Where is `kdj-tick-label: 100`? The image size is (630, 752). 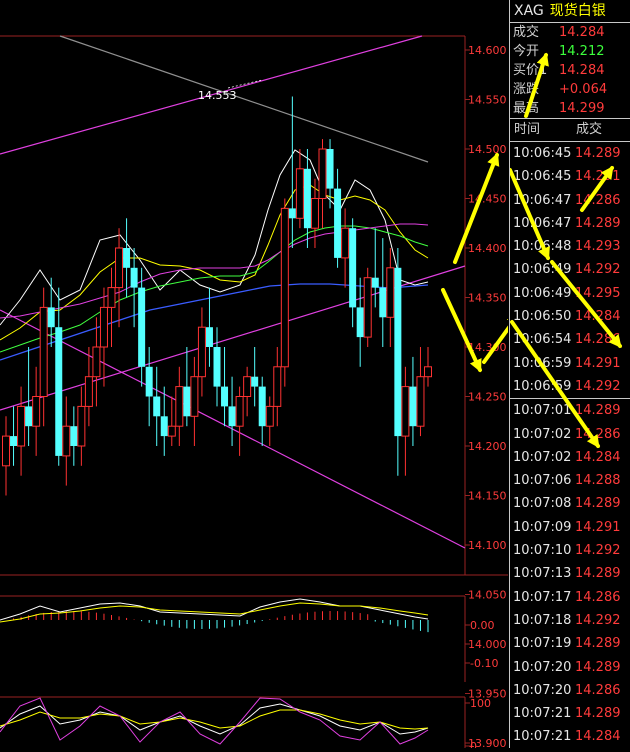
kdj-tick-label: 100 is located at coordinates (480, 703).